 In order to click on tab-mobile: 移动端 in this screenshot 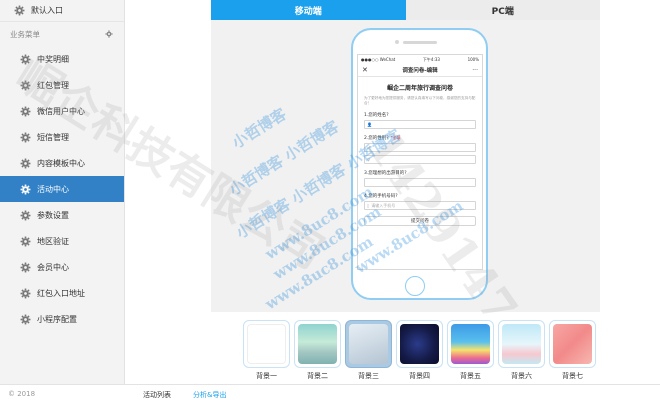, I will do `click(308, 10)`.